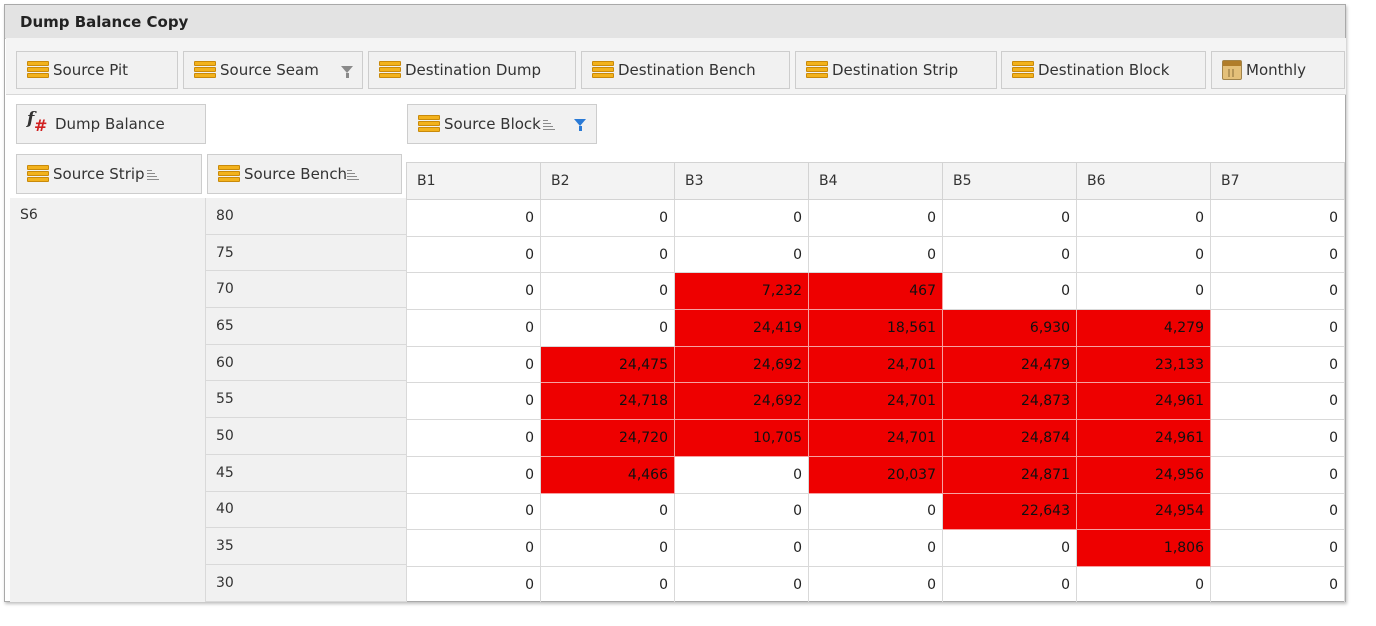 Image resolution: width=1376 pixels, height=626 pixels. Describe the element at coordinates (1143, 474) in the screenshot. I see `data-cell: 24,956` at that location.